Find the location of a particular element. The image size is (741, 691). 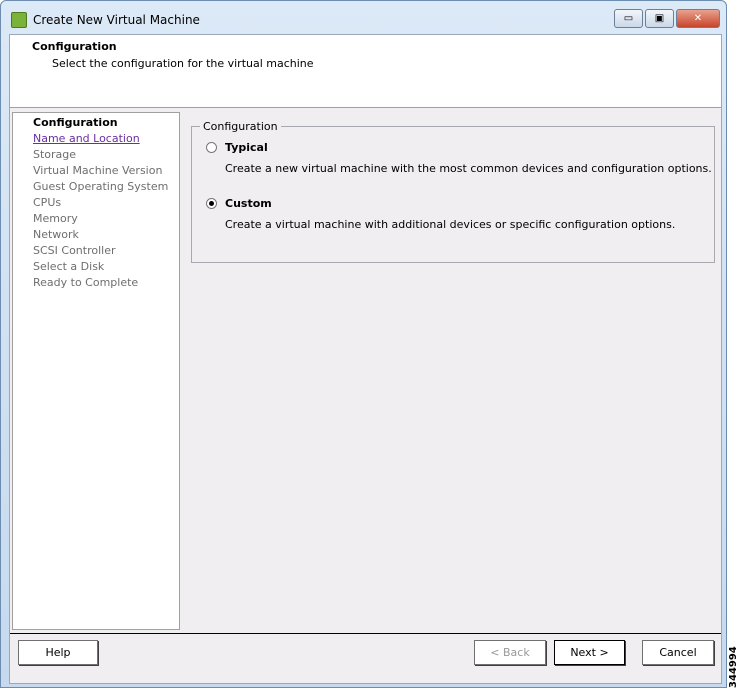

minimize-button: ▭ is located at coordinates (628, 18).